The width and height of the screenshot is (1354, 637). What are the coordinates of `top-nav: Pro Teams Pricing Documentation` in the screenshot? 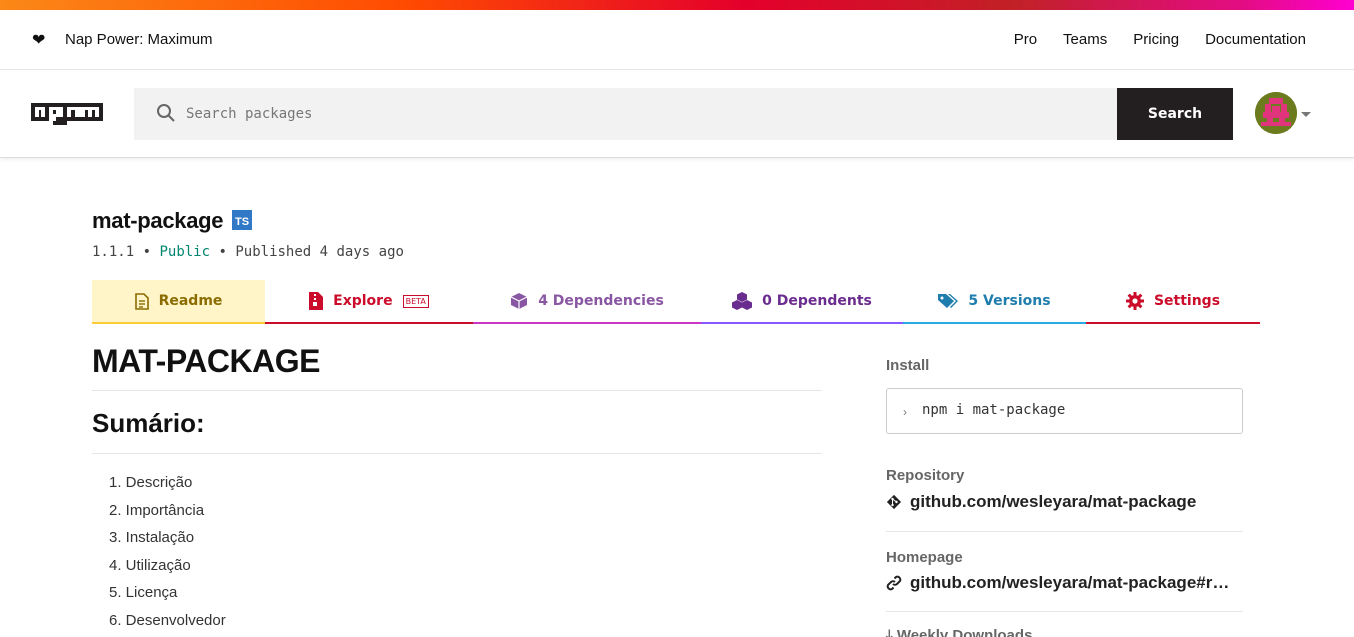 It's located at (1160, 39).